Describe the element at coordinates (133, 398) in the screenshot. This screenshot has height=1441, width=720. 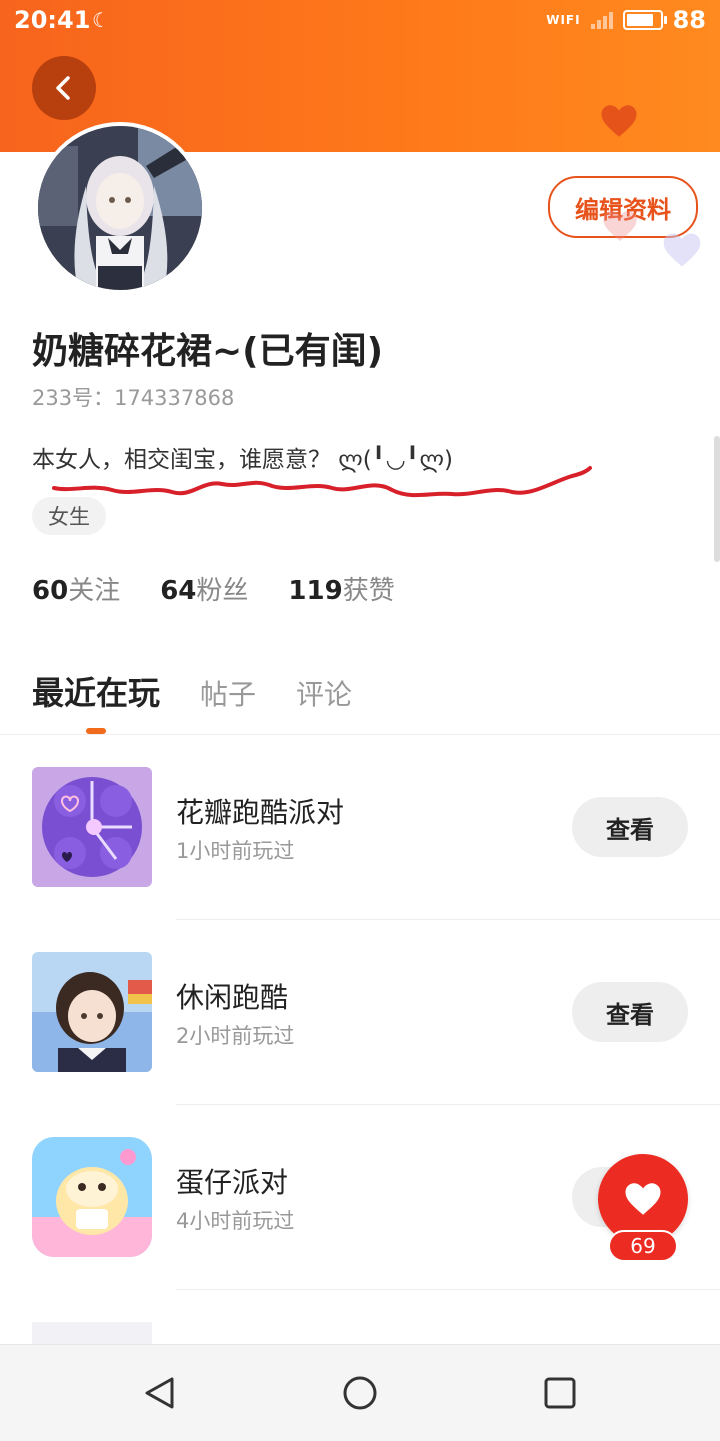
I see `user-id: 233号：174337868` at that location.